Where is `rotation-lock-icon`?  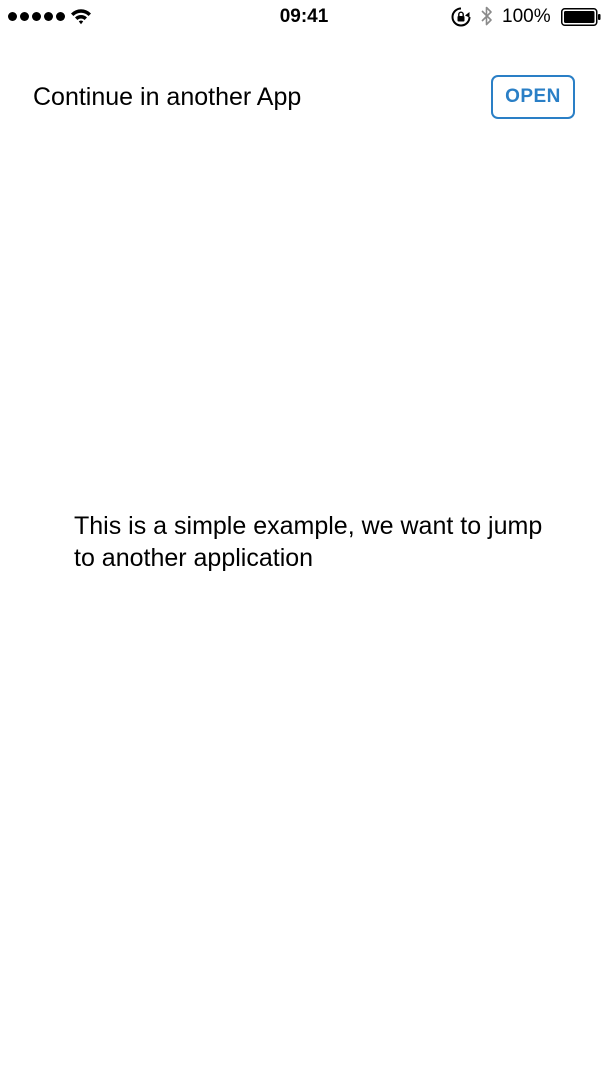 rotation-lock-icon is located at coordinates (461, 17).